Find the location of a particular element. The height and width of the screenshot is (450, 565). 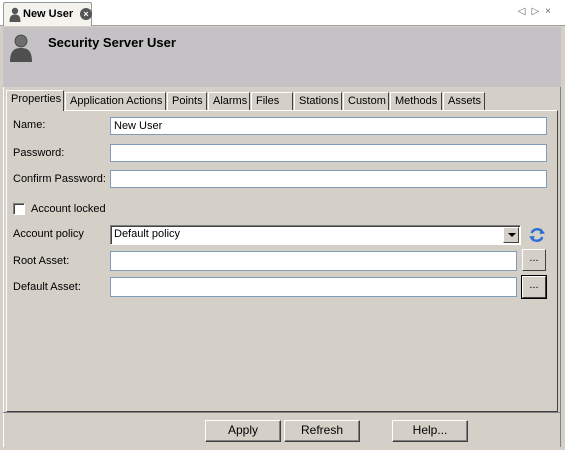

tab-methods: Methods is located at coordinates (416, 101).